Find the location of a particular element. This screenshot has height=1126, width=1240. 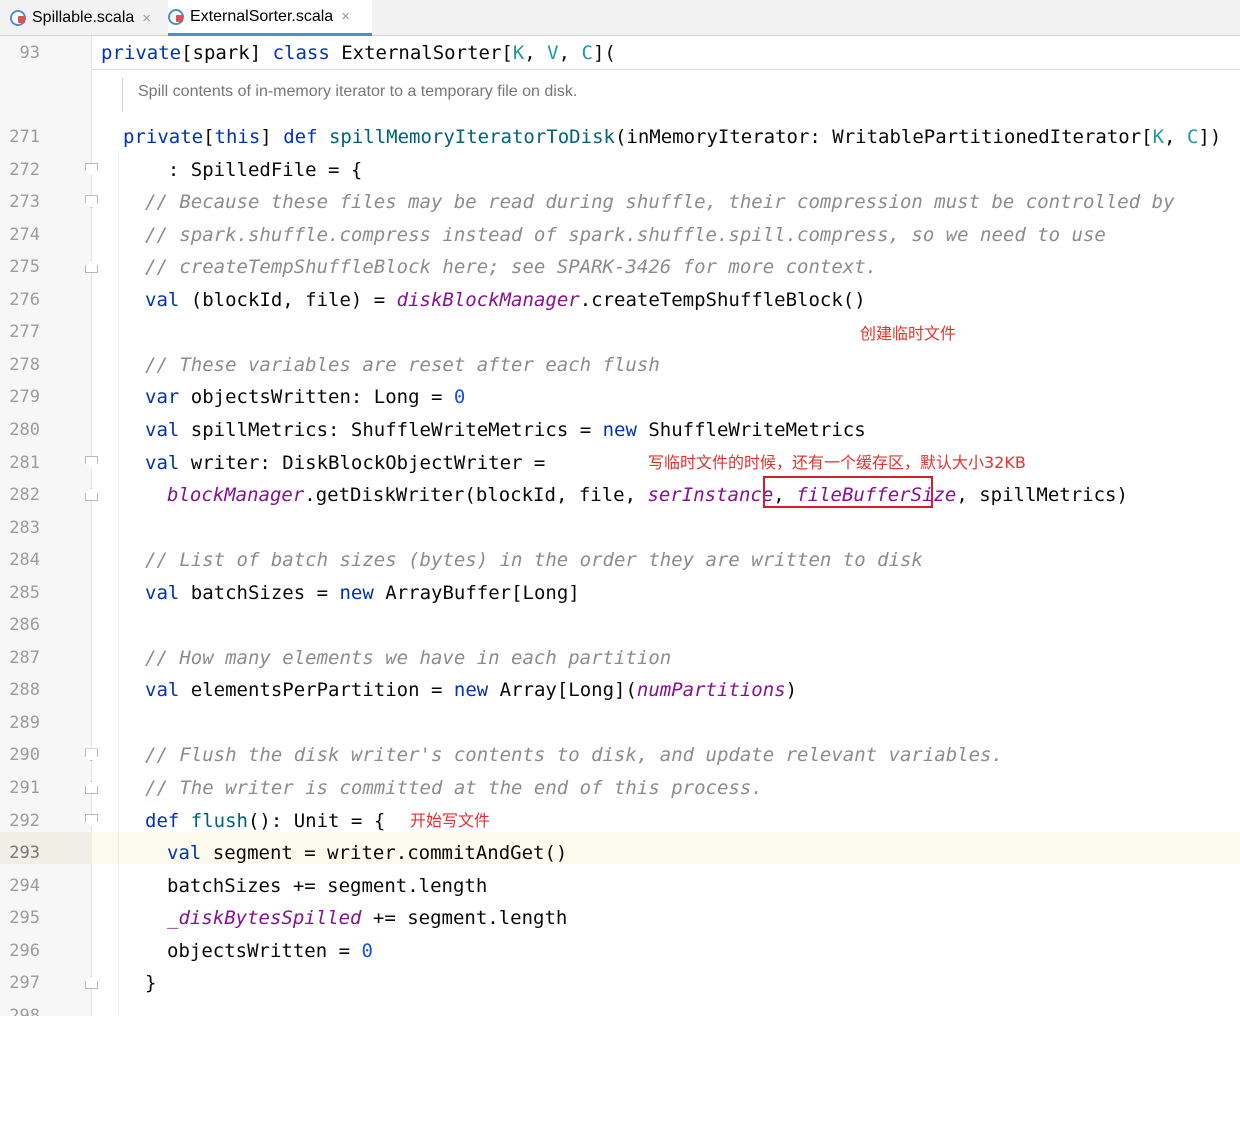

code-token: [ is located at coordinates (209, 137).